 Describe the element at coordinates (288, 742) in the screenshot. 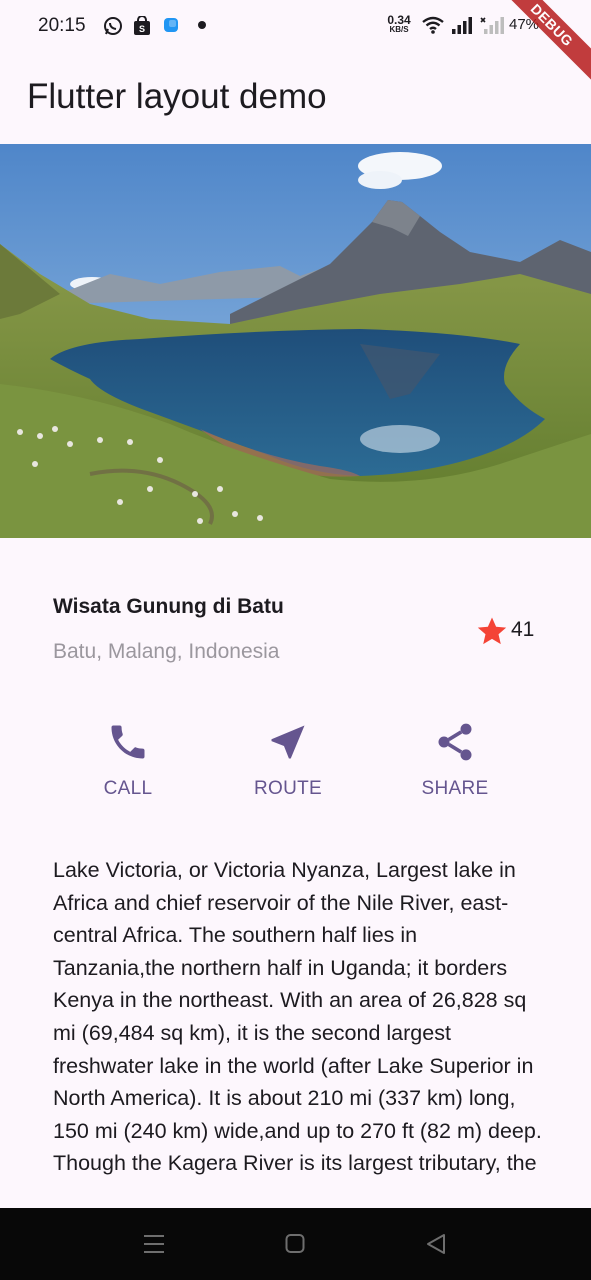

I see `near-me-icon` at that location.